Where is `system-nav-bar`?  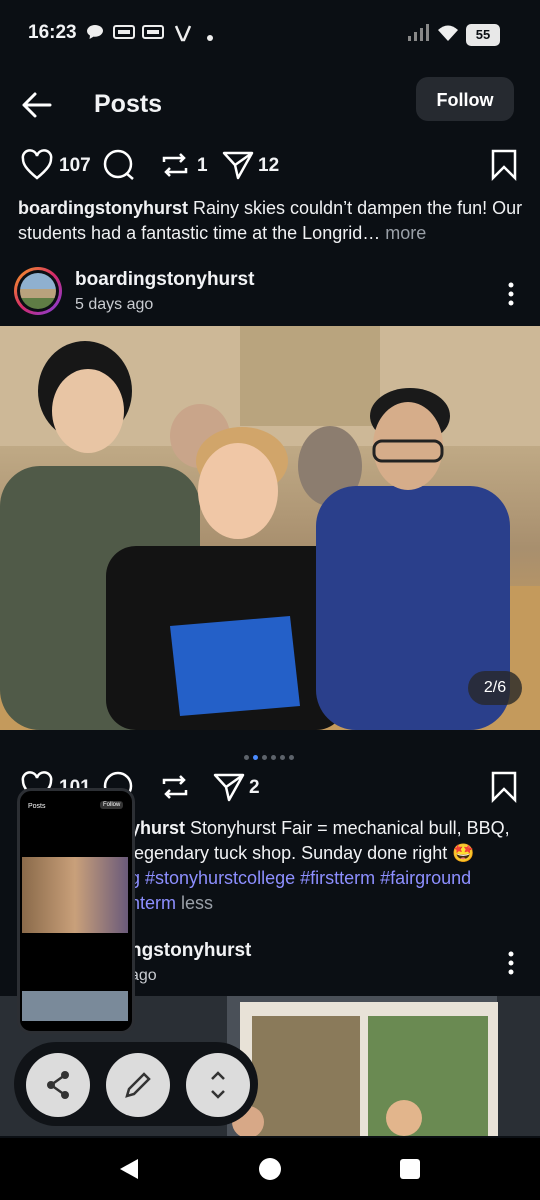 system-nav-bar is located at coordinates (270, 1169).